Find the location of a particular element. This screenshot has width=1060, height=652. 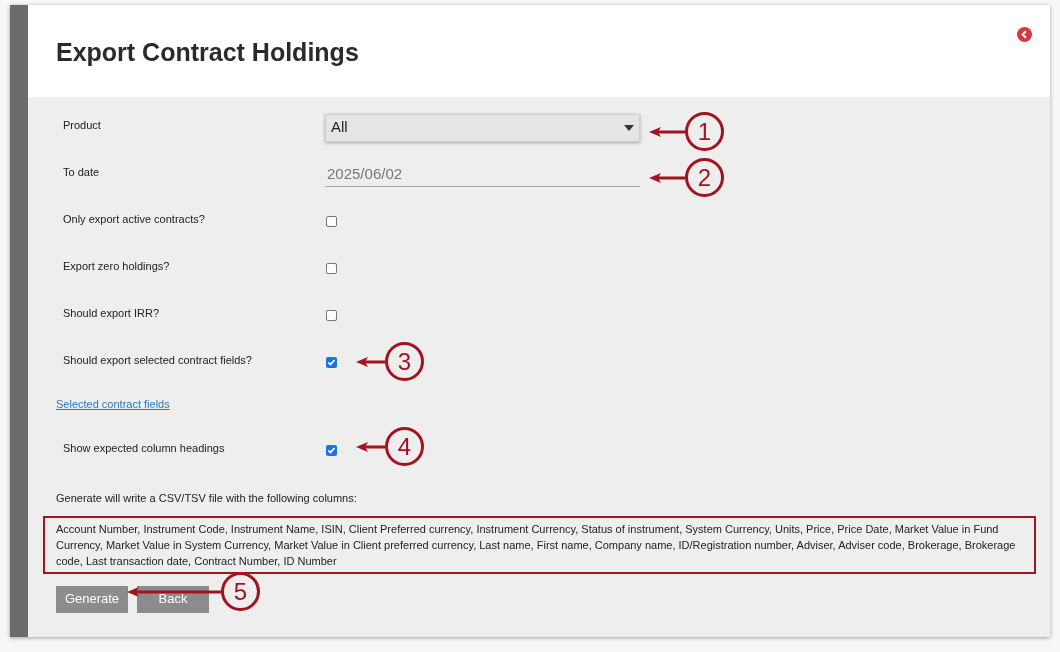

callout-number: 2 is located at coordinates (704, 177).